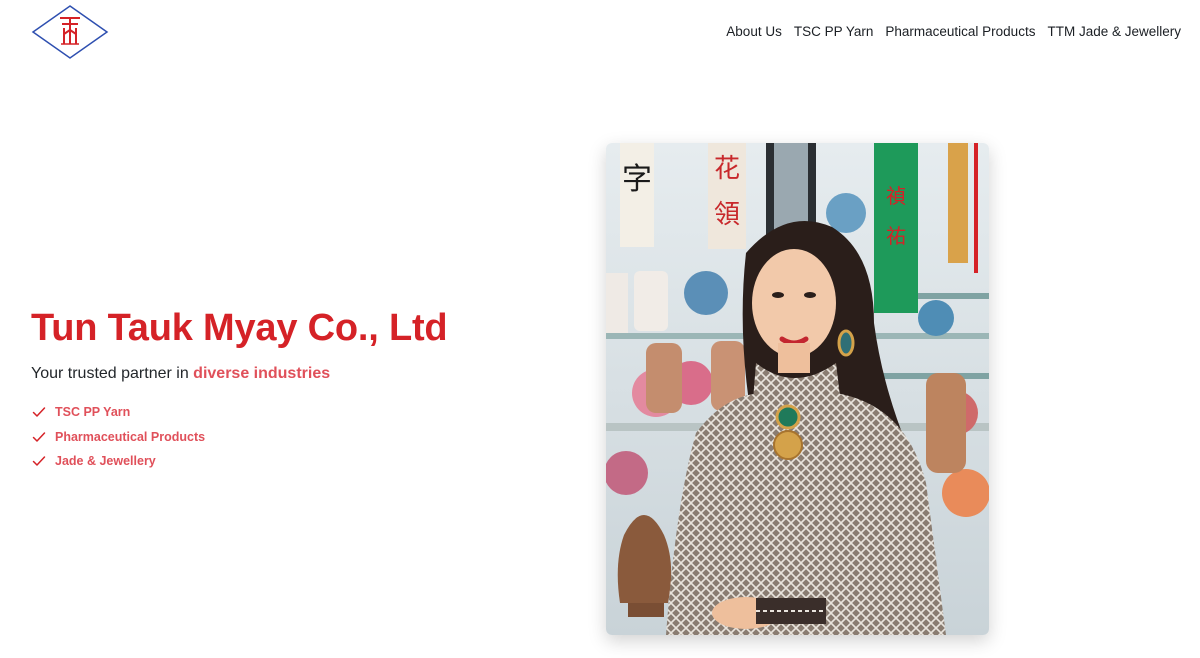 Image resolution: width=1200 pixels, height=658 pixels. Describe the element at coordinates (960, 32) in the screenshot. I see `nav-pharmaceutical-products: Pharmaceutical Products` at that location.